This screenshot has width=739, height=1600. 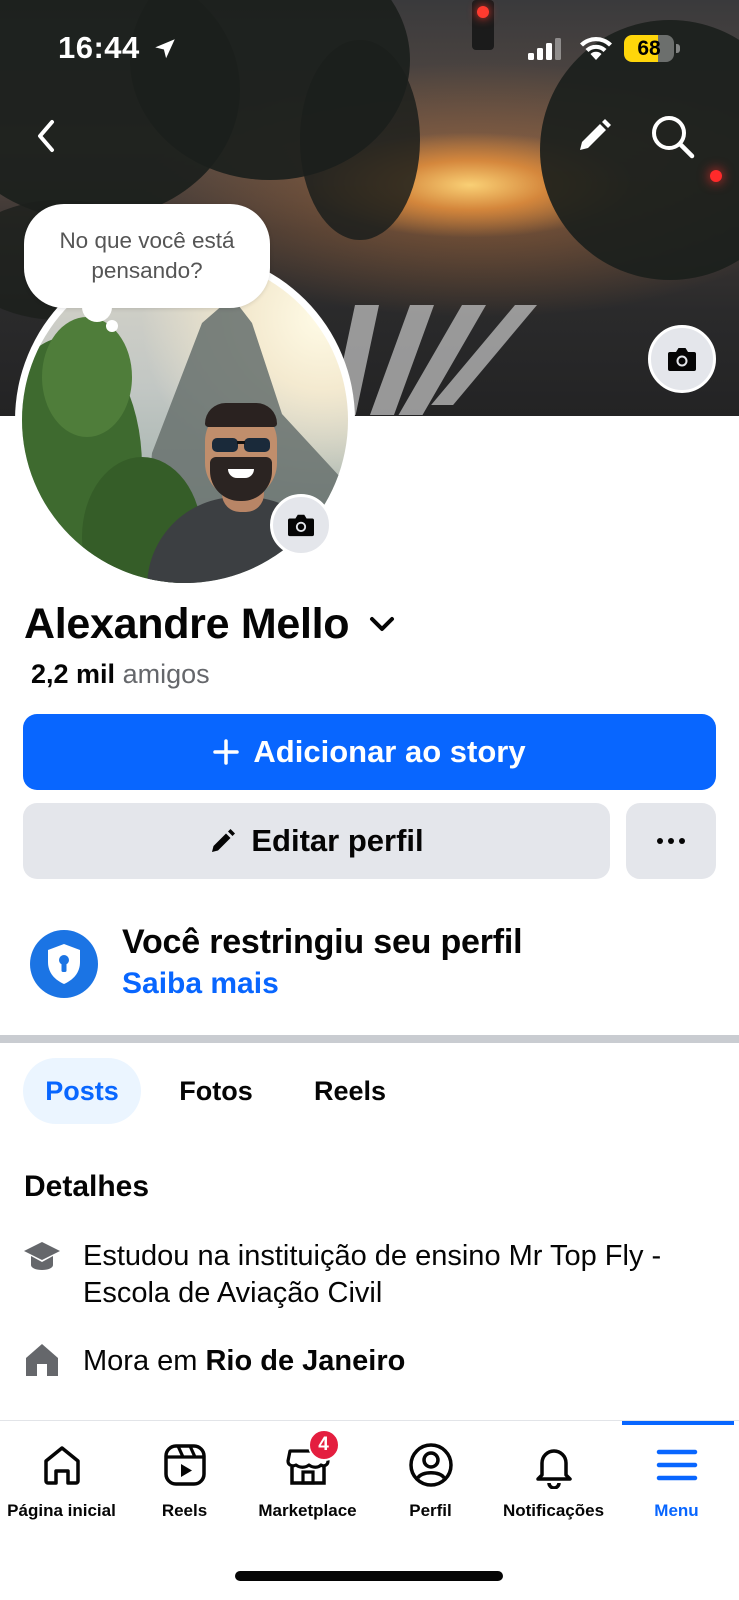 I want to click on nav-marketplace: 4 Marketplace, so click(x=307, y=1486).